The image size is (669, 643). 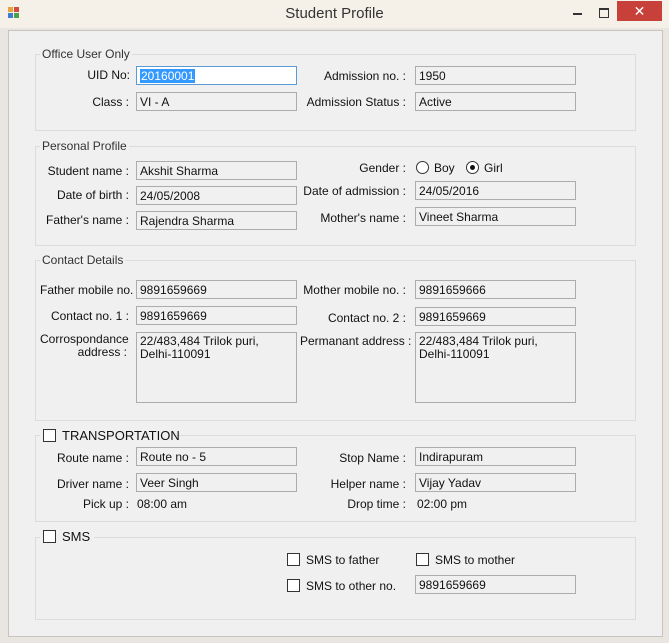 What do you see at coordinates (495, 101) in the screenshot?
I see `admission-status-input: Active` at bounding box center [495, 101].